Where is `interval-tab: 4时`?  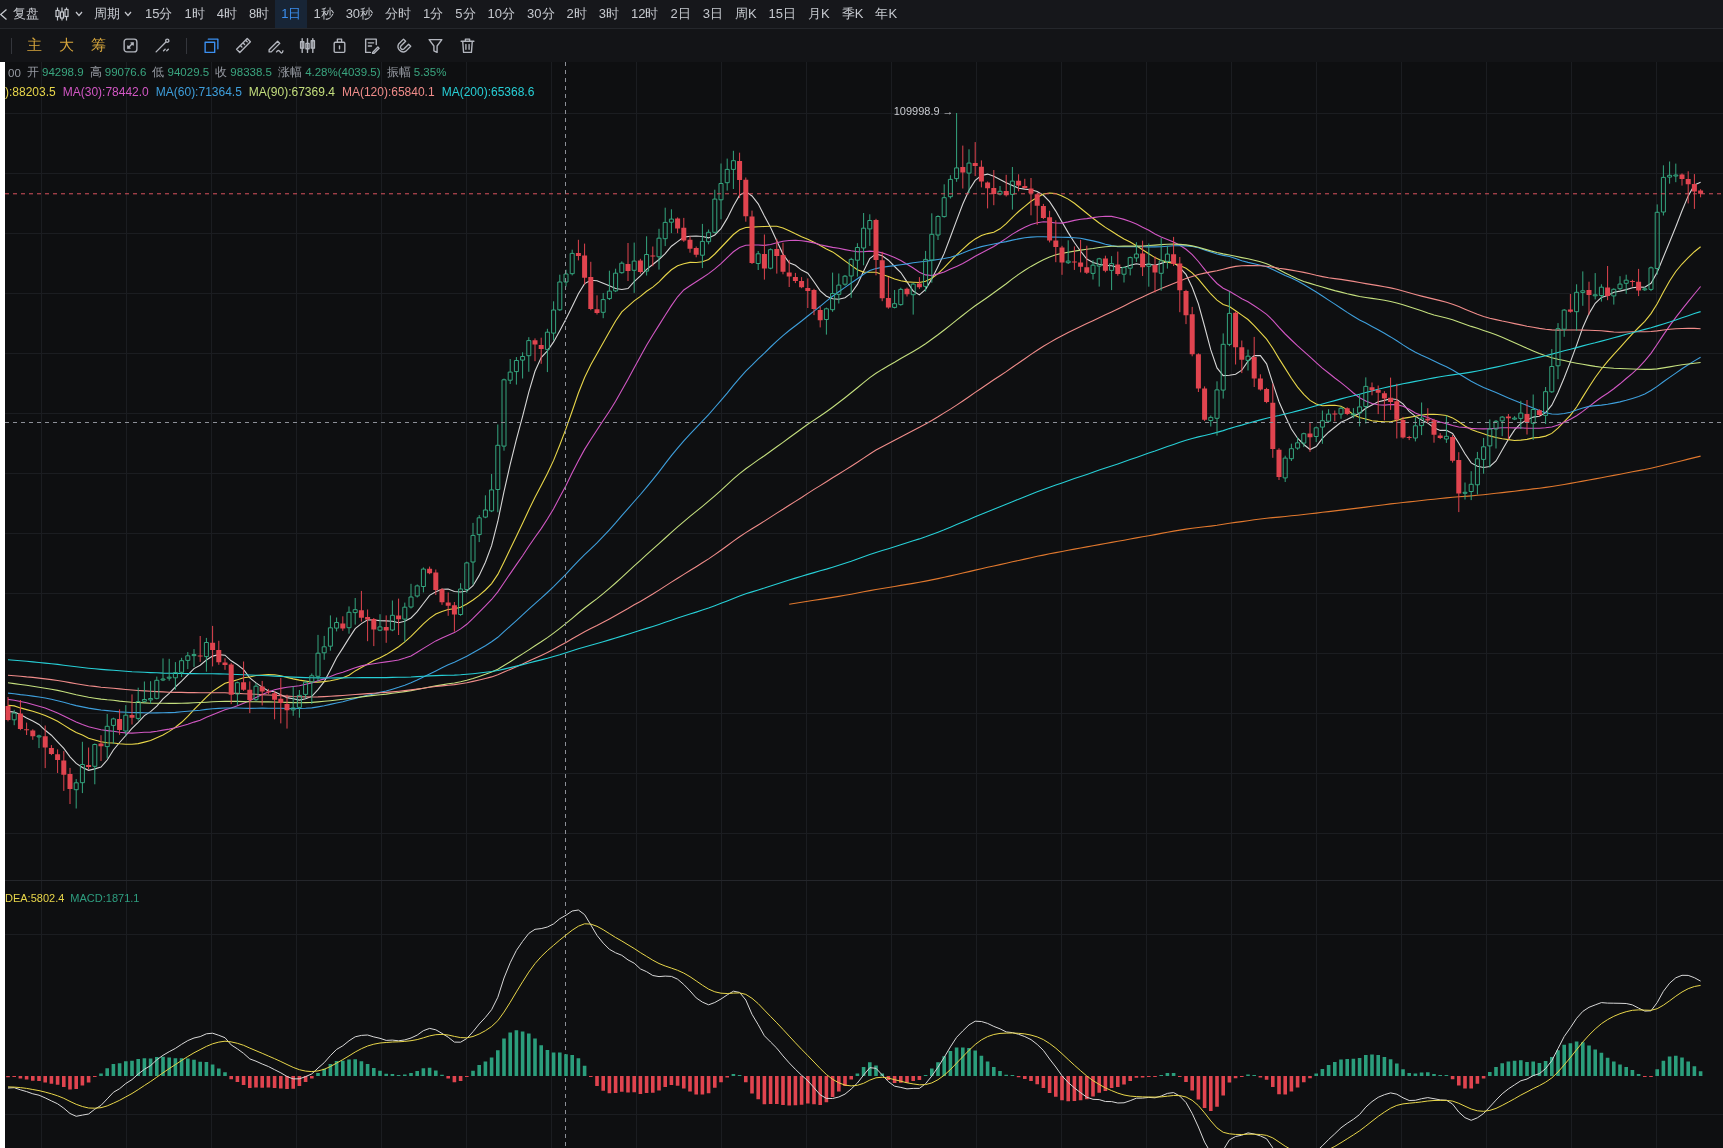 interval-tab: 4时 is located at coordinates (226, 14).